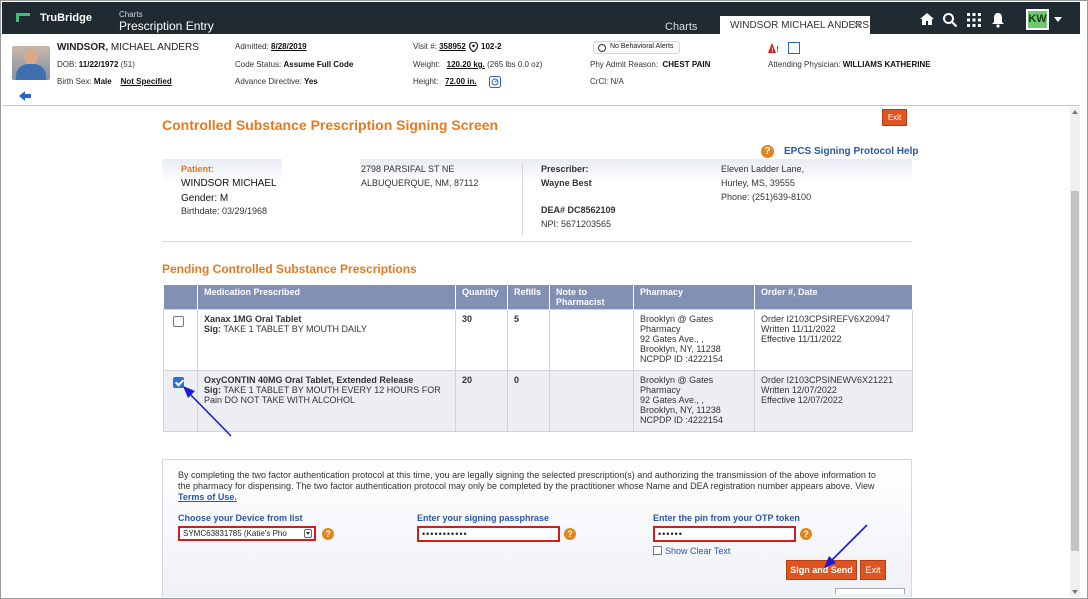  Describe the element at coordinates (114, 81) in the screenshot. I see `birth-sex: Birth Sex: Male Not Specified` at that location.